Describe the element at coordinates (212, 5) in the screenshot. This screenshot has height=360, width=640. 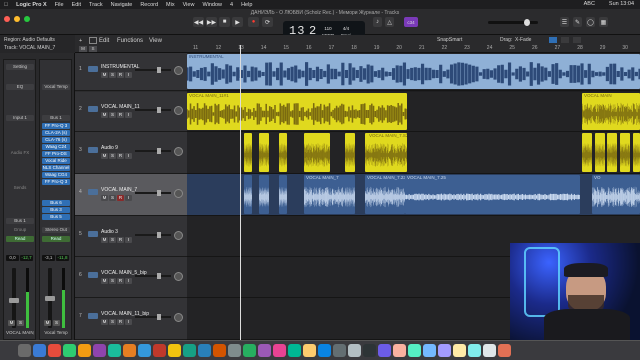
I see `menu-window: Window` at that location.